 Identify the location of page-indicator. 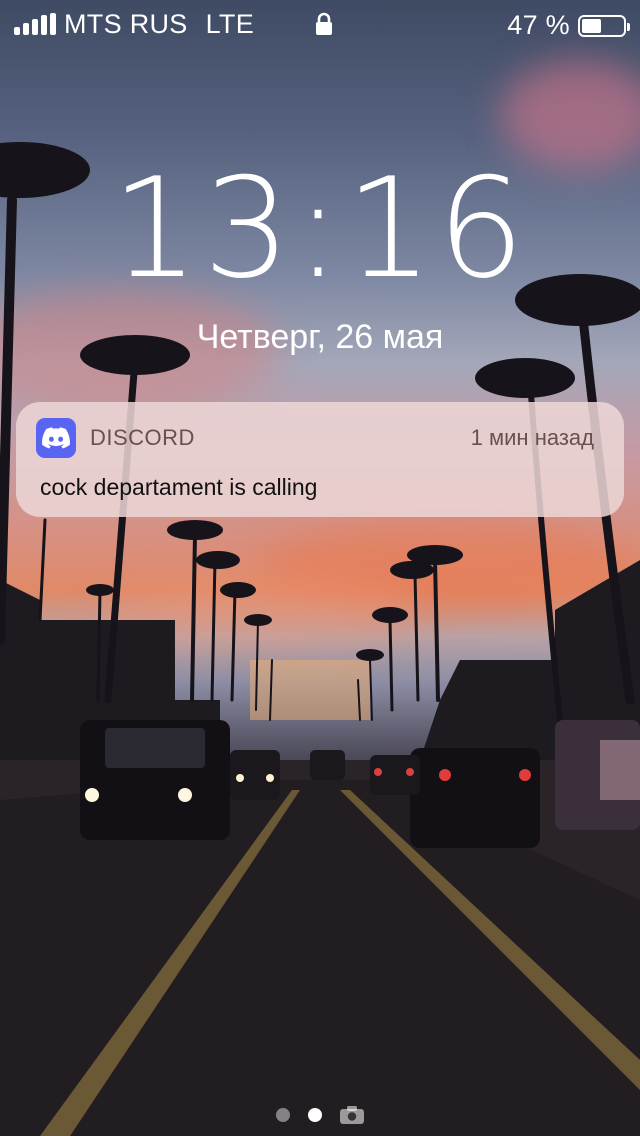
(320, 1115).